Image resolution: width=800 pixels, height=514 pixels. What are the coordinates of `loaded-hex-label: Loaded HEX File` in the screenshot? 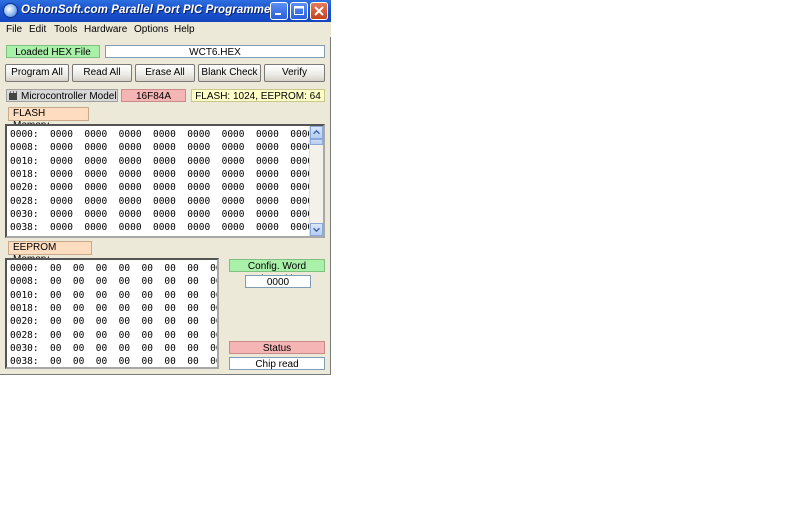 It's located at (53, 51).